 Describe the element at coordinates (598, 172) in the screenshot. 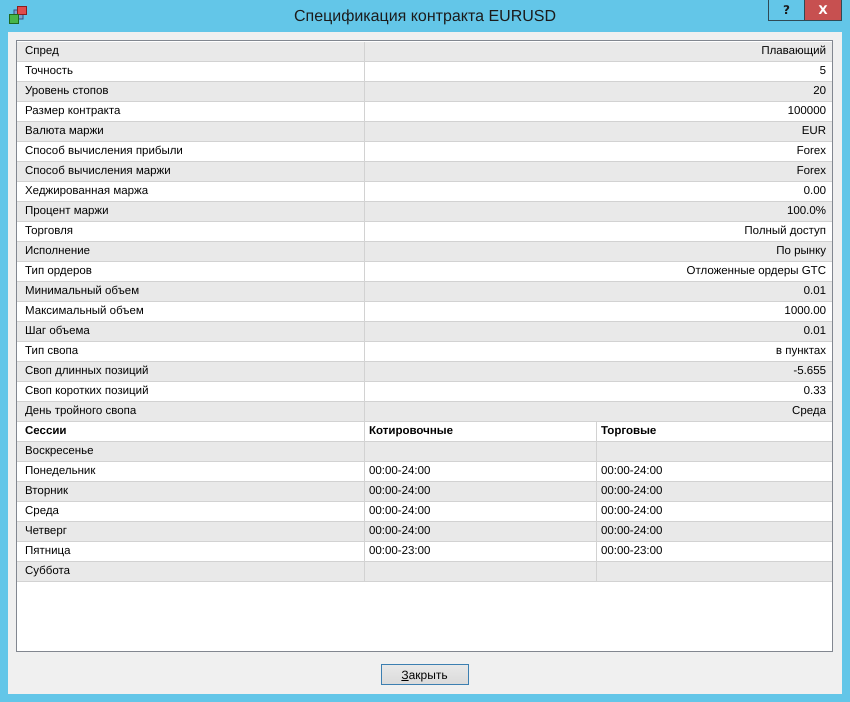

I see `property-value-cell: Forex` at that location.